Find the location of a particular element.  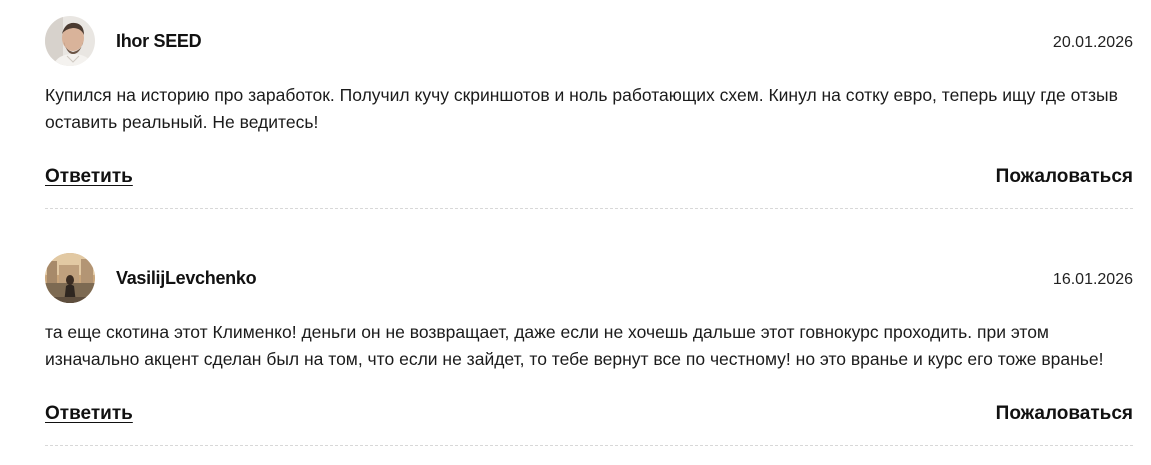

author-name: Ihor SEED is located at coordinates (159, 41).